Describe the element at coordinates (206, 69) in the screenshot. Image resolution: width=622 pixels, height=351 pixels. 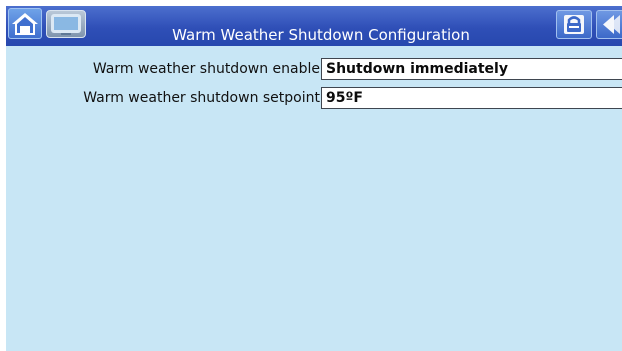
I see `shutdown-enable-label: Warm weather shutdown enable` at that location.